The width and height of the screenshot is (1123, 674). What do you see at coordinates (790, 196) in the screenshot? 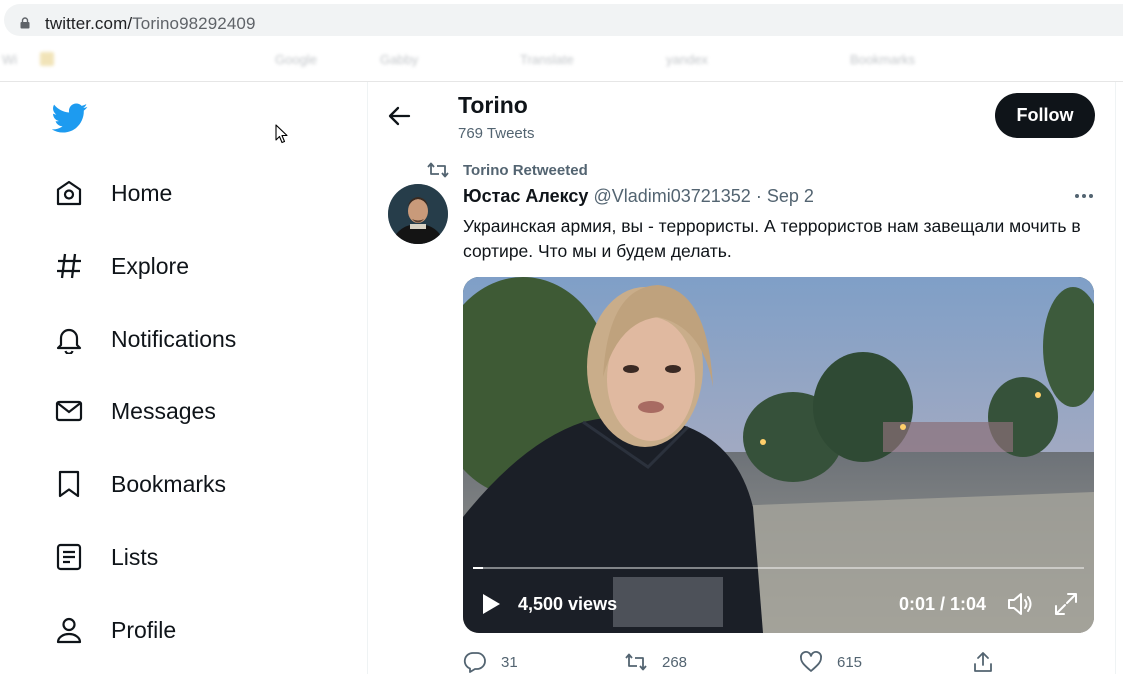
I see `tweet-date: Sep 2` at bounding box center [790, 196].